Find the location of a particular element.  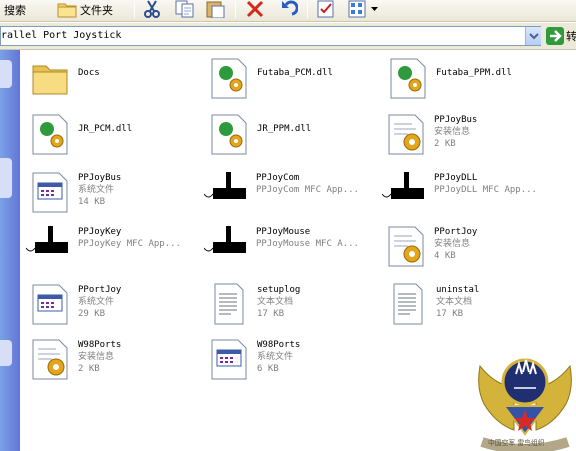

address-dropdown-button is located at coordinates (533, 36).